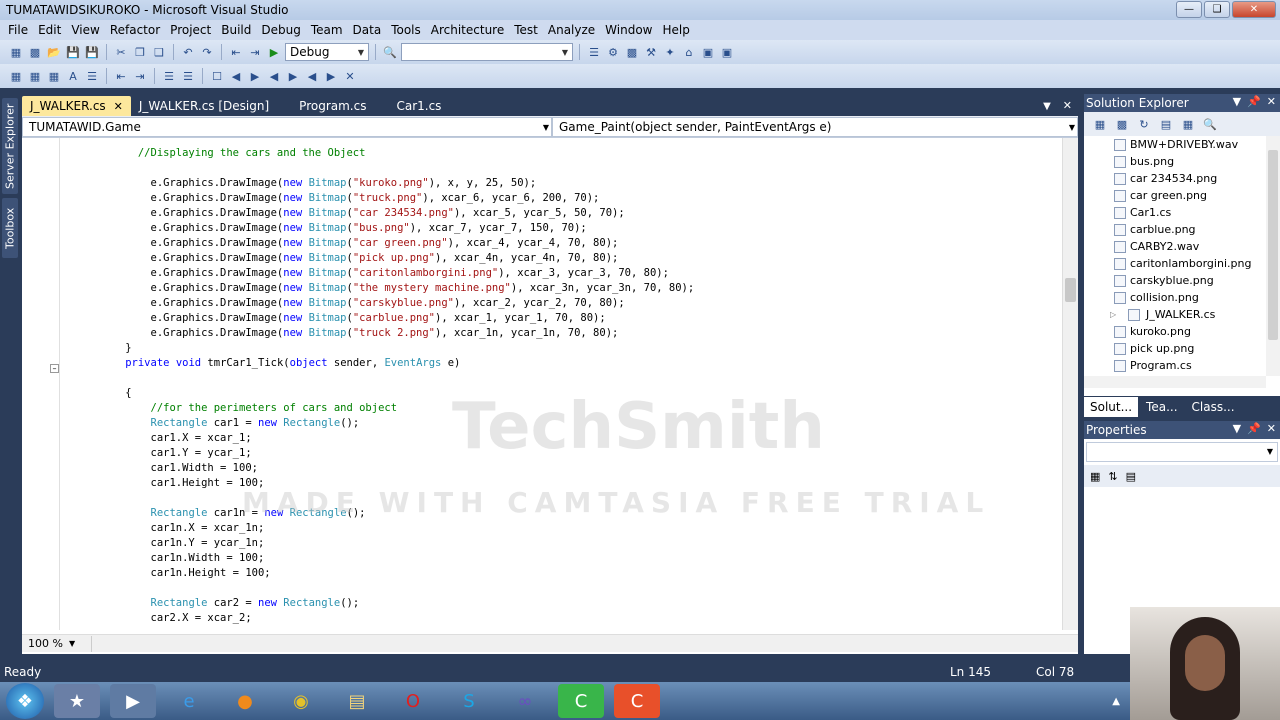 The width and height of the screenshot is (1280, 720). Describe the element at coordinates (562, 618) in the screenshot. I see `code-line: car2.X = xcar_2;` at that location.